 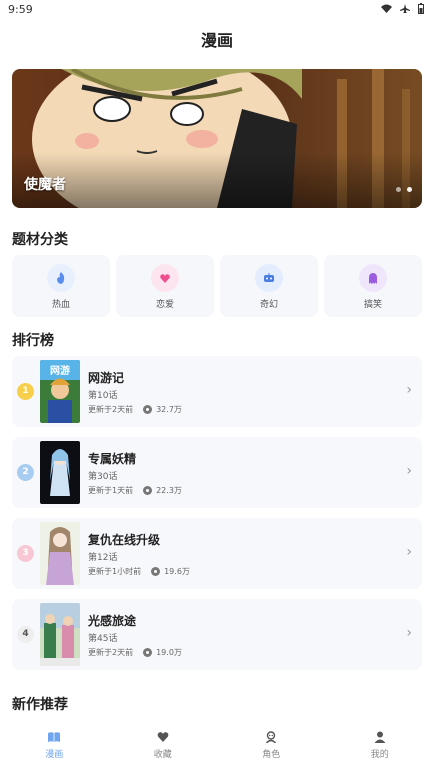 I want to click on views-group: 22.3万, so click(x=162, y=490).